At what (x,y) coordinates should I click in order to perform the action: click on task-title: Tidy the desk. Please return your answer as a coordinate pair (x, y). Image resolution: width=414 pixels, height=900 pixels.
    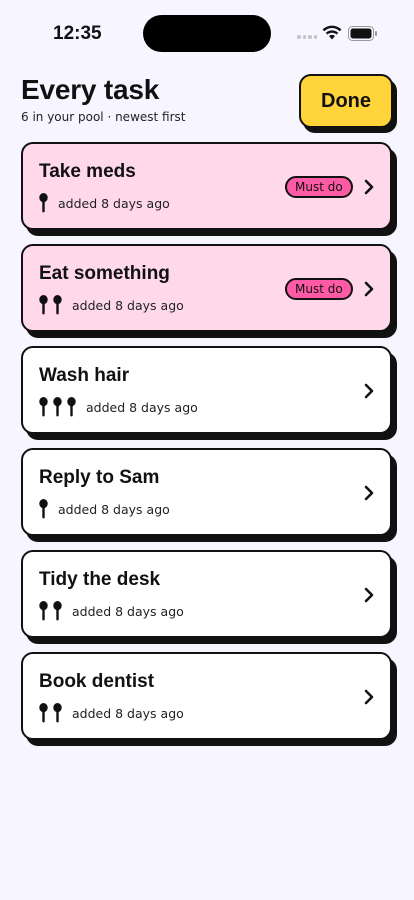
    Looking at the image, I should click on (100, 579).